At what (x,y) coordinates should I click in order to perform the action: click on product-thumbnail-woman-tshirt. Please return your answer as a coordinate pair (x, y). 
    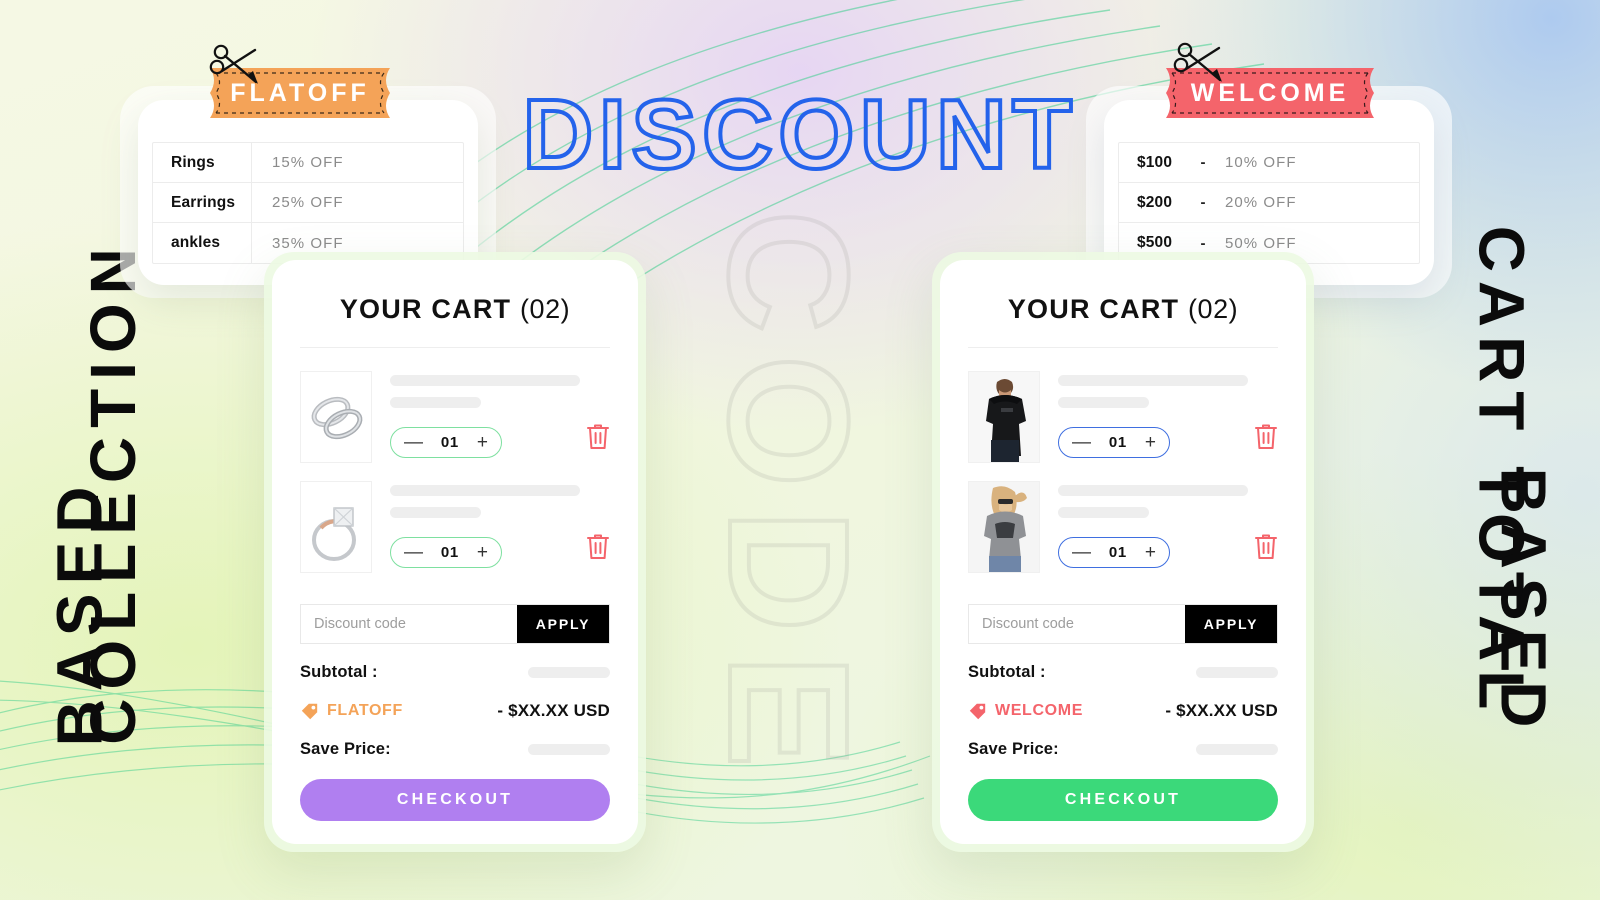
    Looking at the image, I should click on (1004, 527).